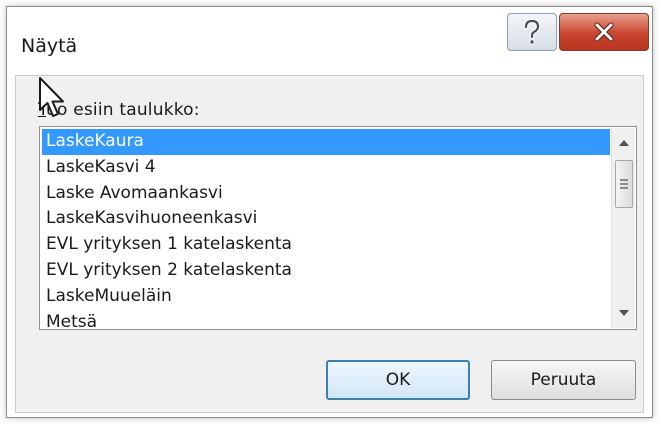 This screenshot has width=659, height=424. I want to click on list-item: LaskeMuueläin, so click(326, 297).